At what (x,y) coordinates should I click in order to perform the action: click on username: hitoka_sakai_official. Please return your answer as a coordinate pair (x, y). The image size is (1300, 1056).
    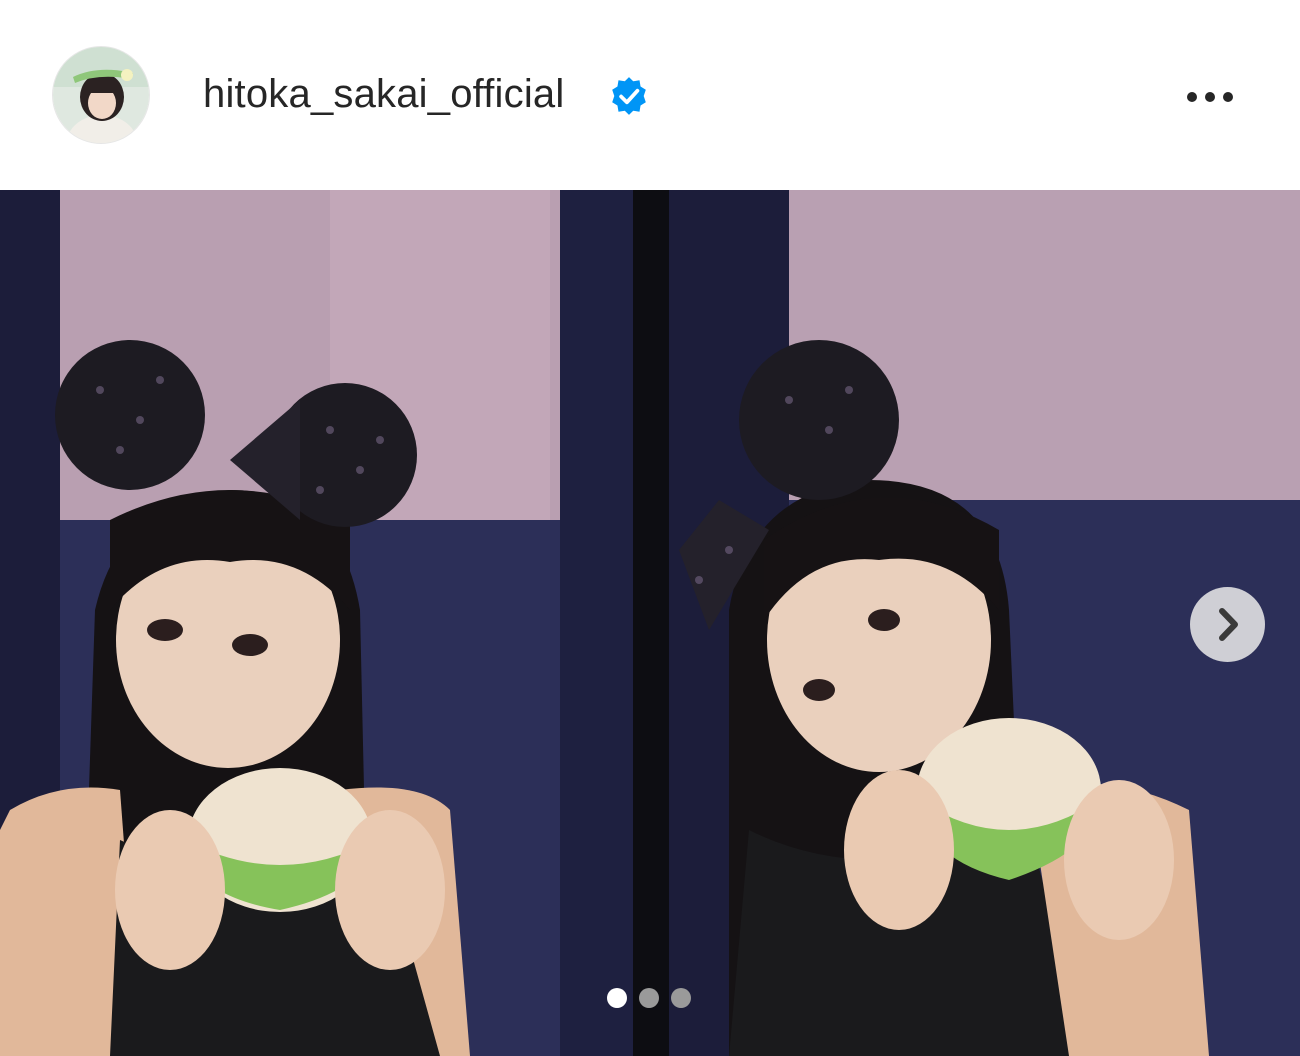
    Looking at the image, I should click on (383, 94).